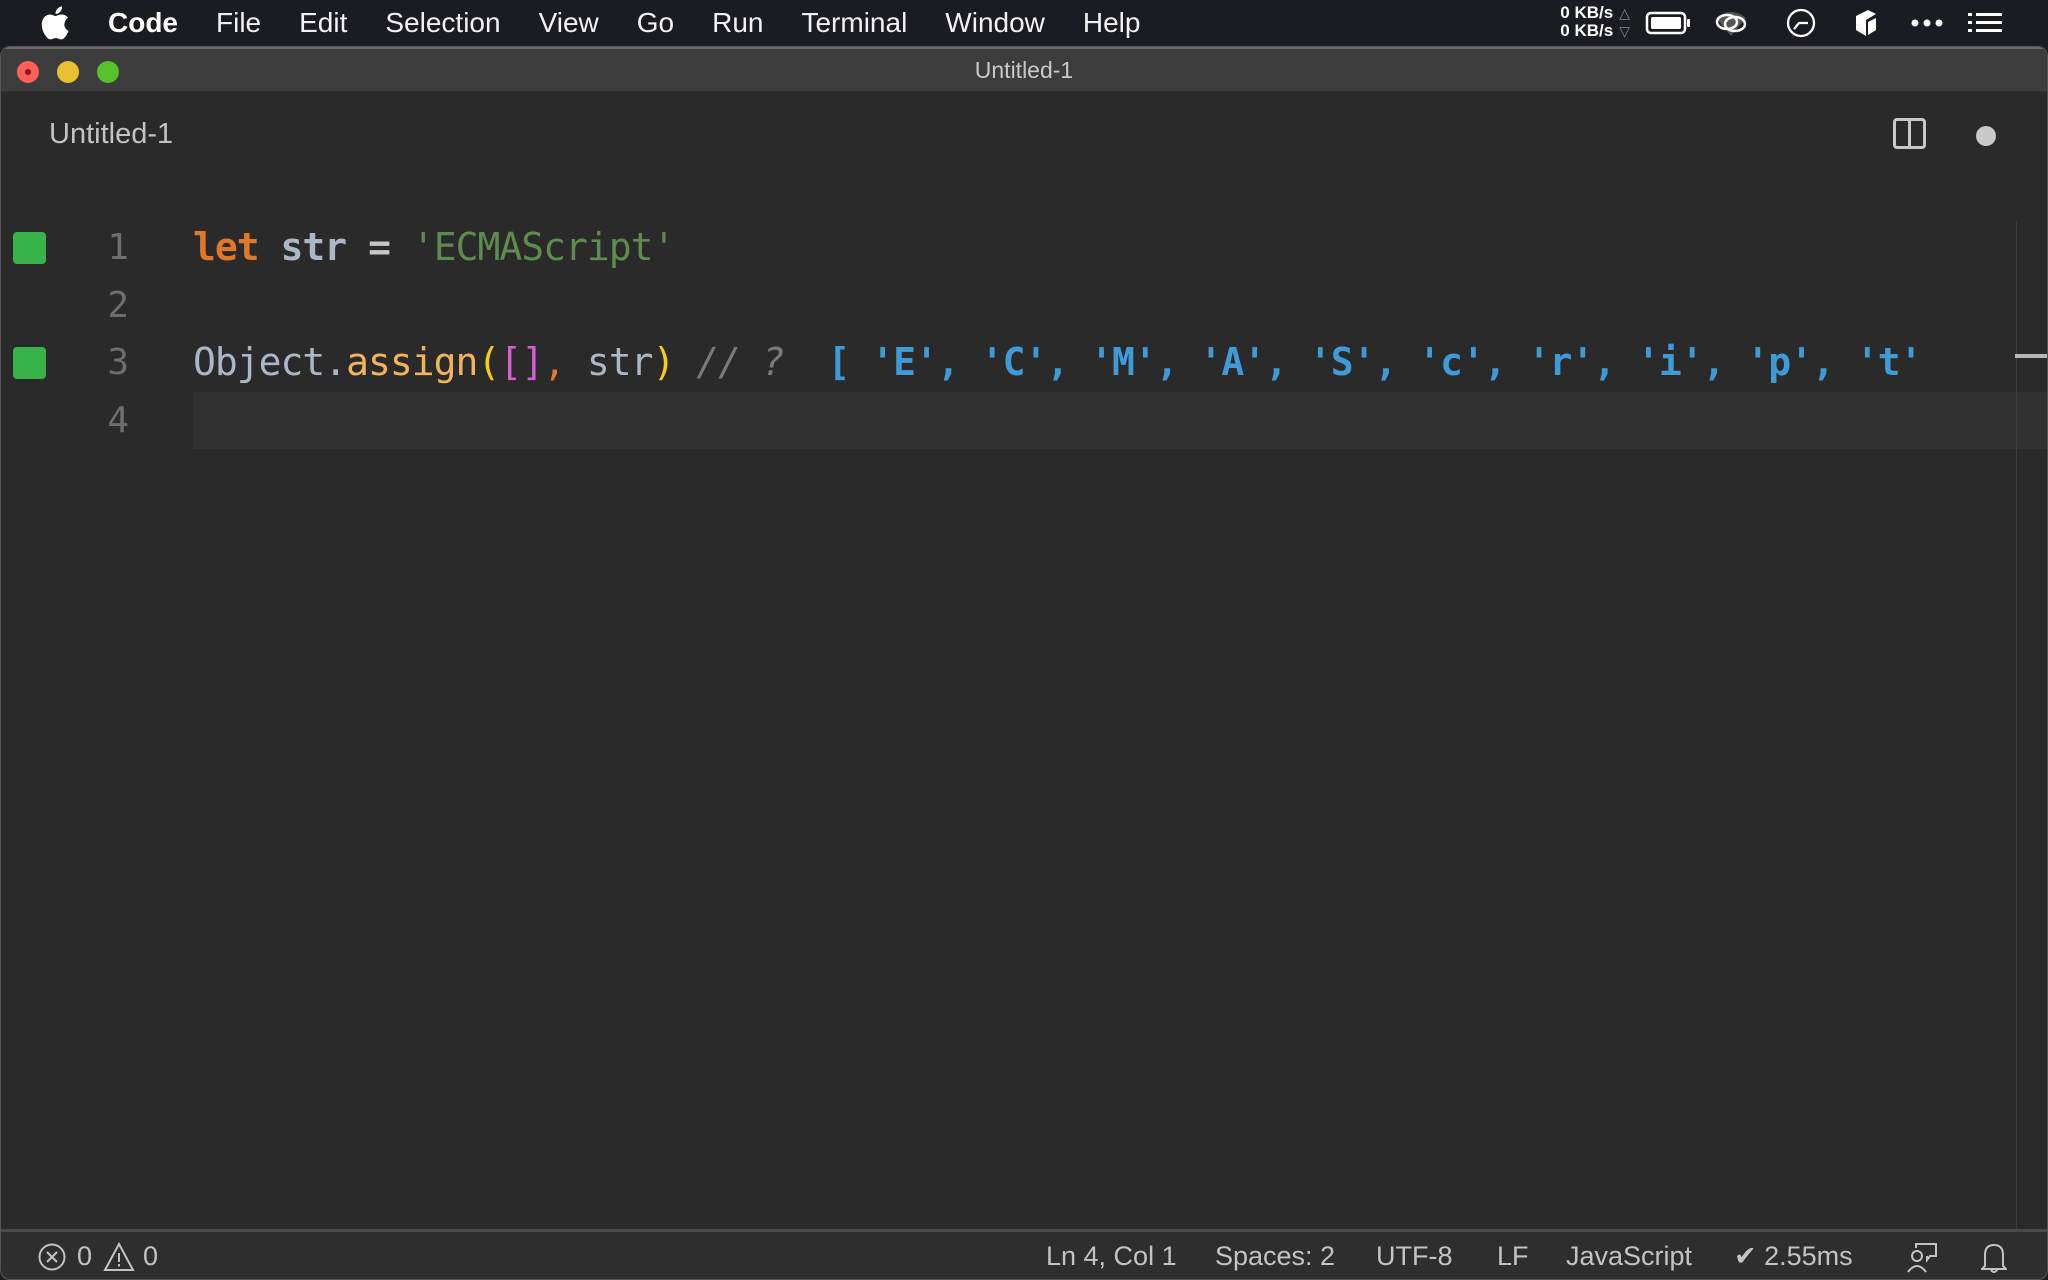  What do you see at coordinates (737, 23) in the screenshot?
I see `menu-run: Run` at bounding box center [737, 23].